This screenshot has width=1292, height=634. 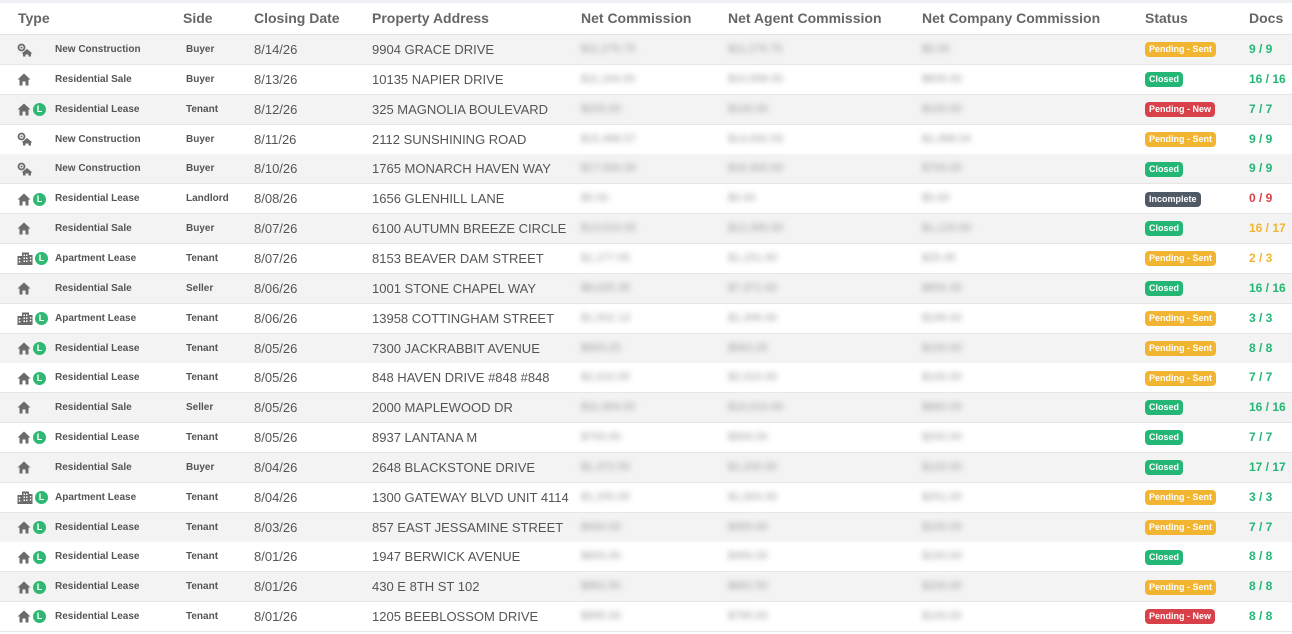 What do you see at coordinates (1011, 18) in the screenshot?
I see `header-net-company-commission: Net Company Commission` at bounding box center [1011, 18].